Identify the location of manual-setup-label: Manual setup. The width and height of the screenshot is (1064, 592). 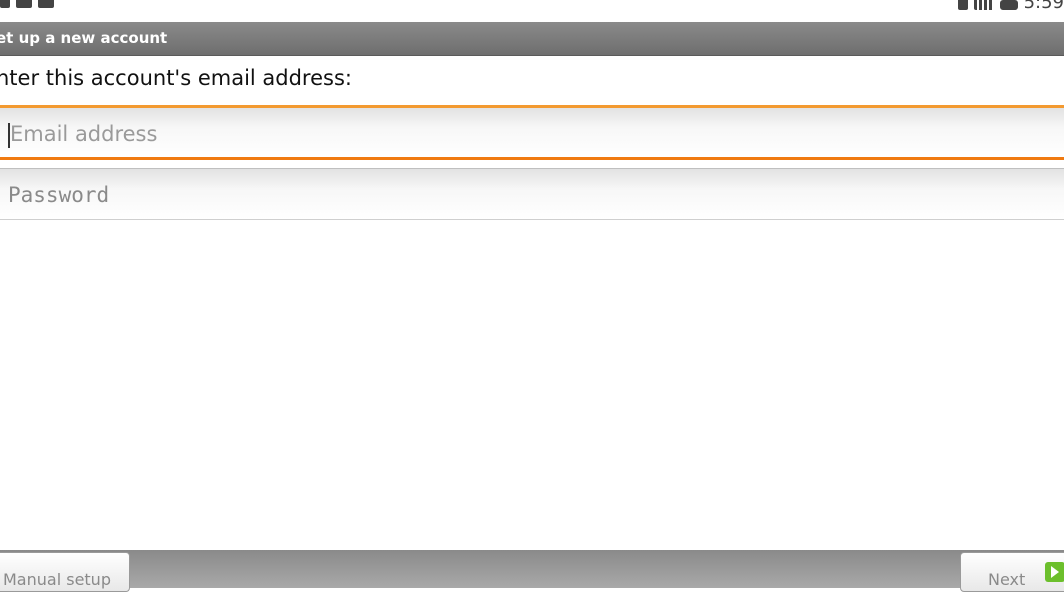
(57, 579).